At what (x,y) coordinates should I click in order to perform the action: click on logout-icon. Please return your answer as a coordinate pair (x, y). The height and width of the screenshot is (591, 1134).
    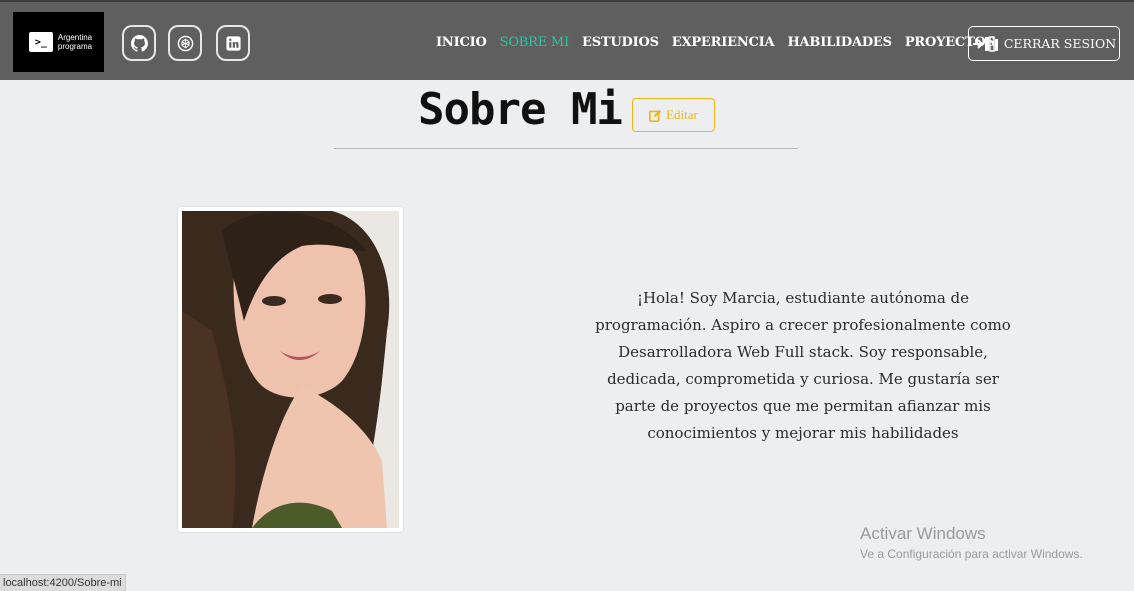
    Looking at the image, I should click on (985, 43).